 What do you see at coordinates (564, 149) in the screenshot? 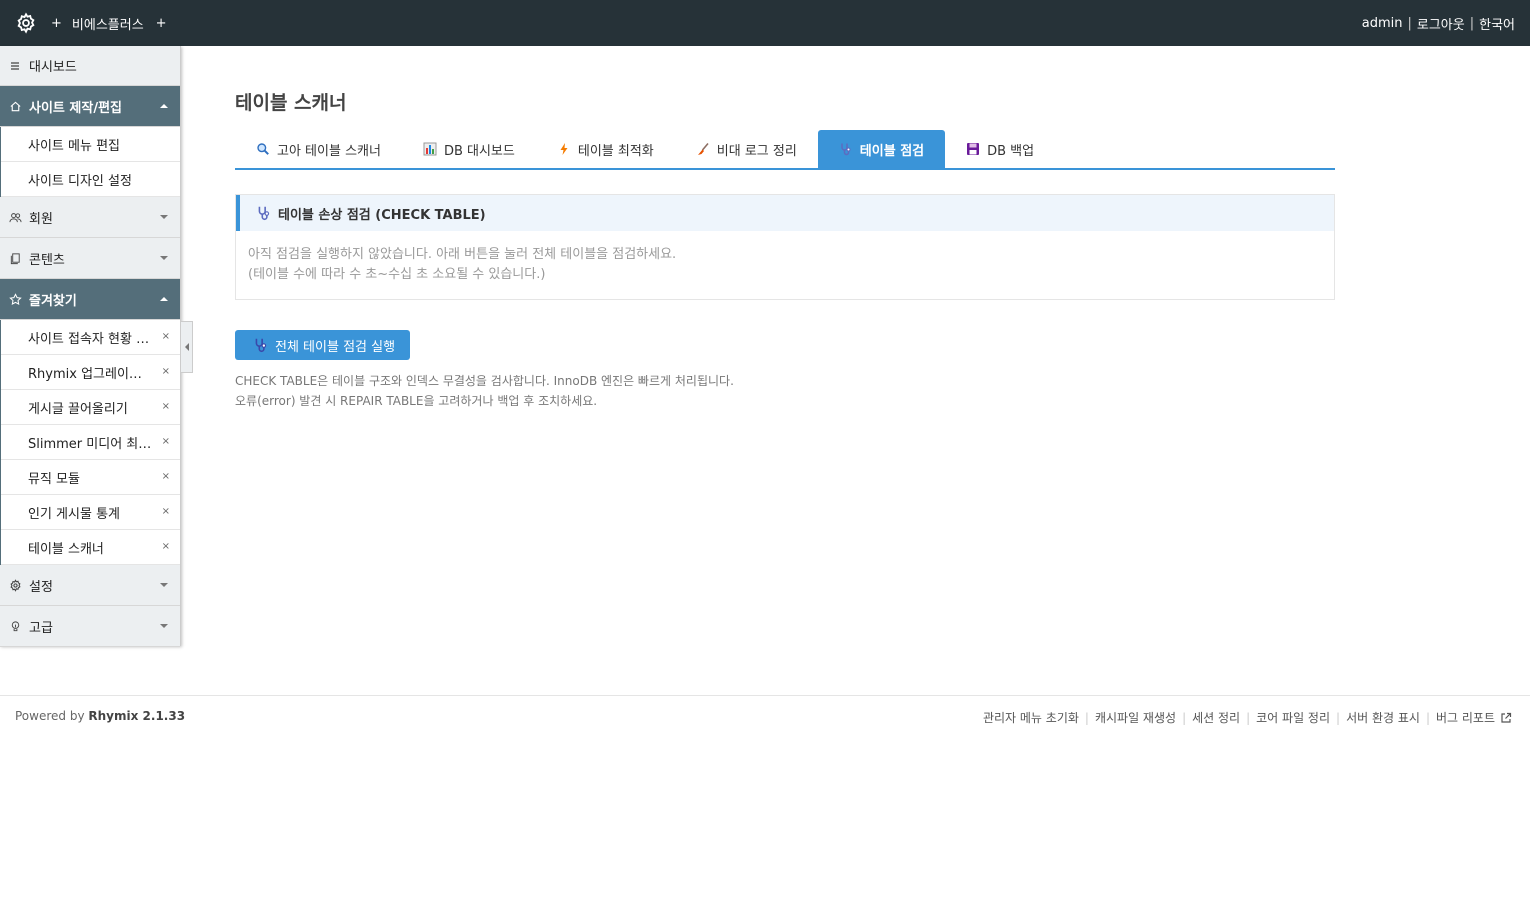
I see `lightning-icon` at bounding box center [564, 149].